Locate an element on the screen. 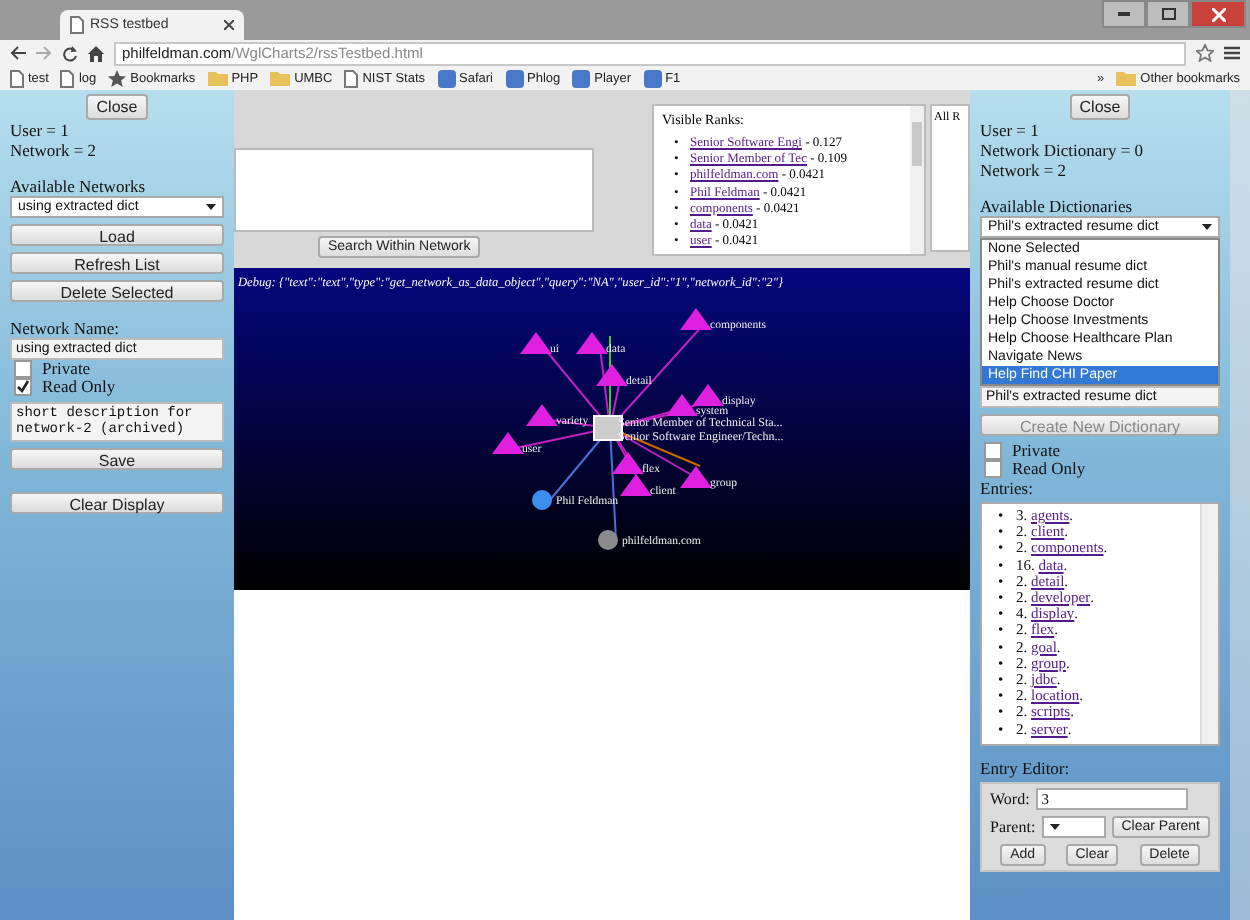 Image resolution: width=1250 pixels, height=920 pixels. minimize-icon is located at coordinates (1124, 14).